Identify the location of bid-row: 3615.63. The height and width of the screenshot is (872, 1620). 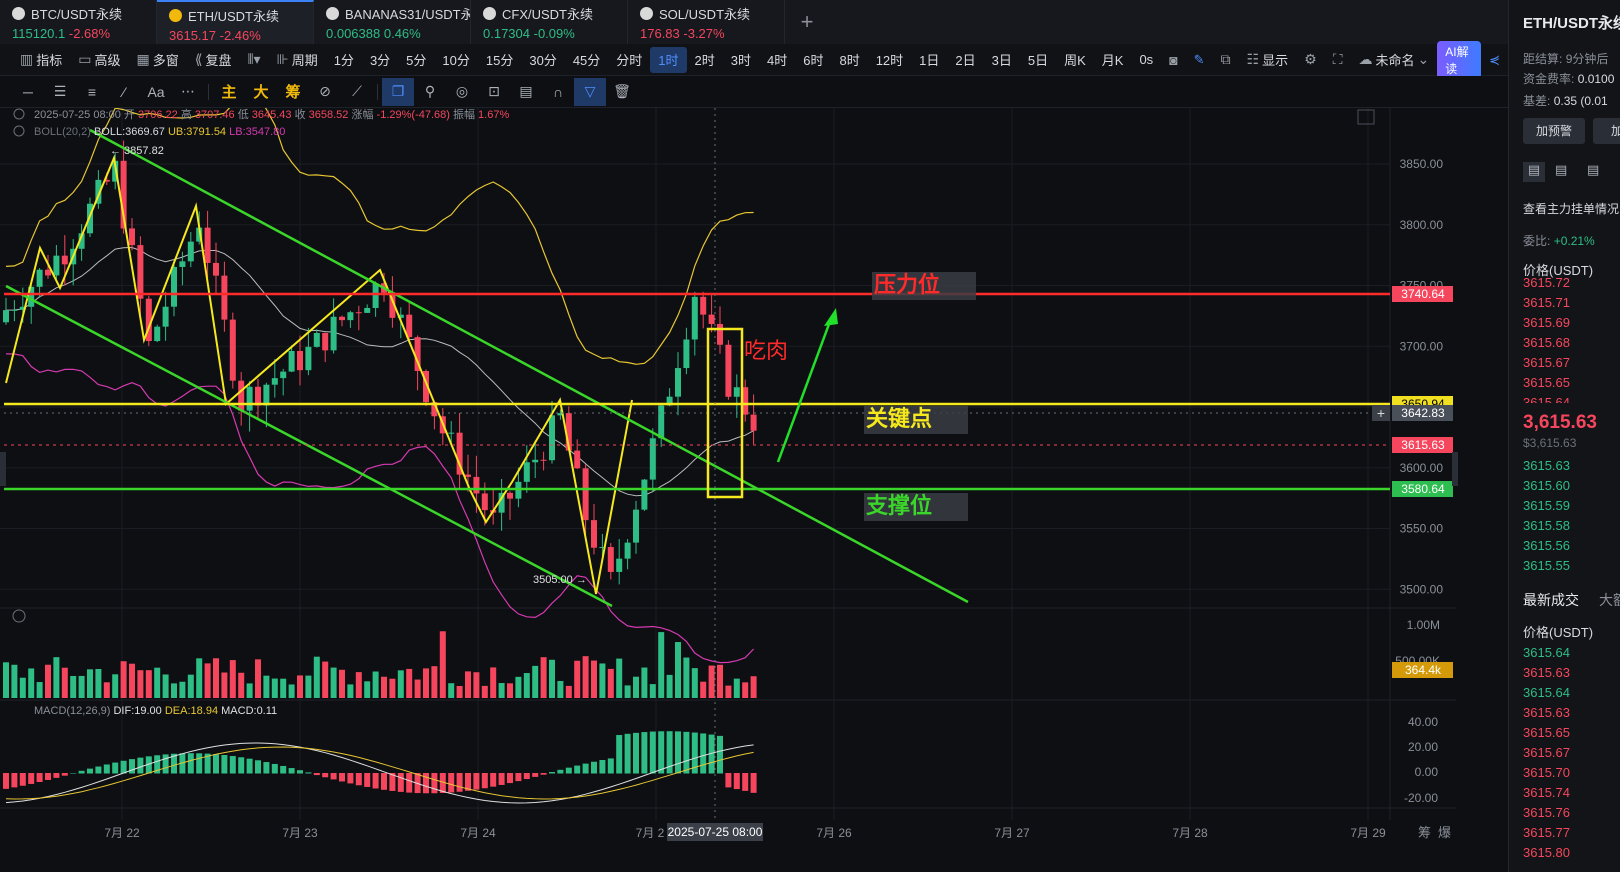
(1546, 466).